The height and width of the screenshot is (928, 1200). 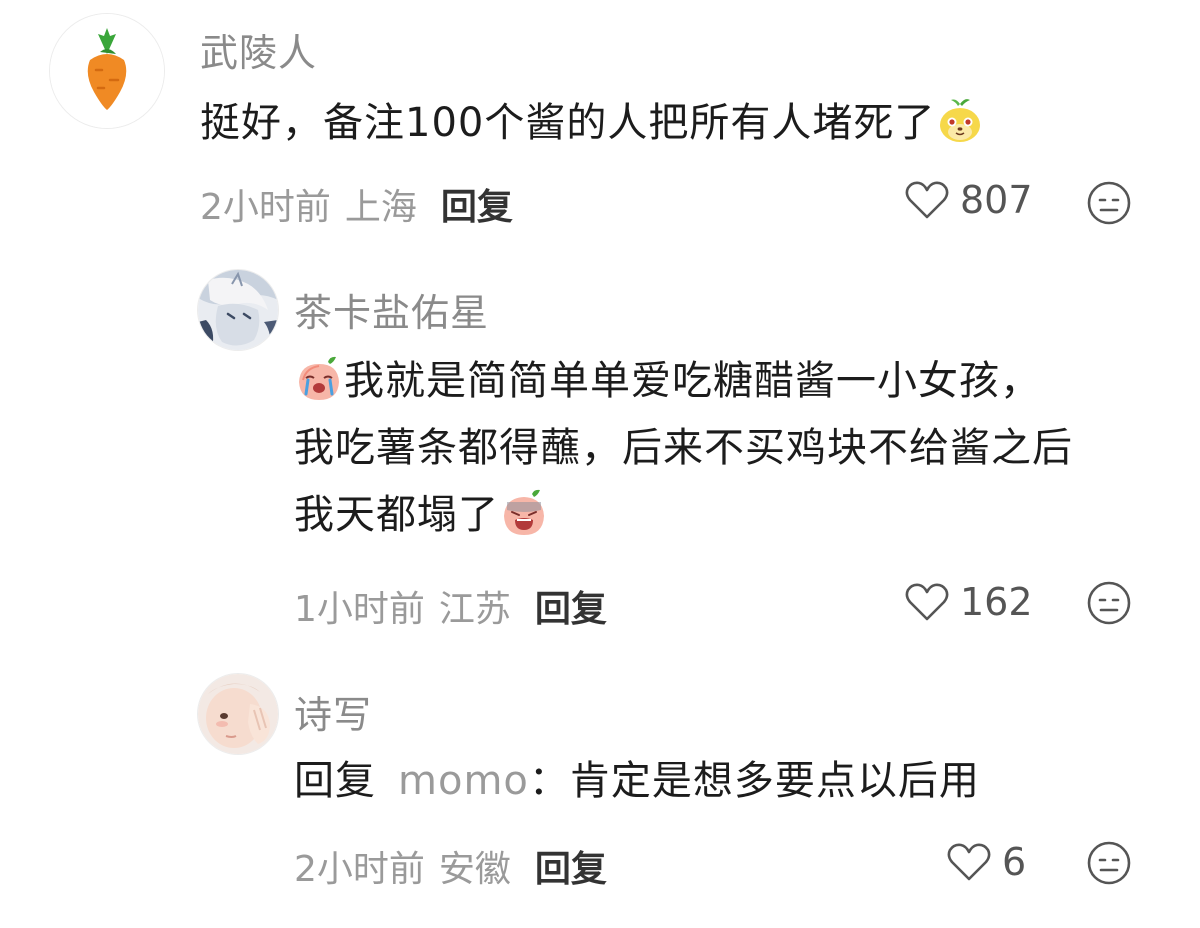 What do you see at coordinates (683, 515) in the screenshot?
I see `comment-line: 我天都塌了` at bounding box center [683, 515].